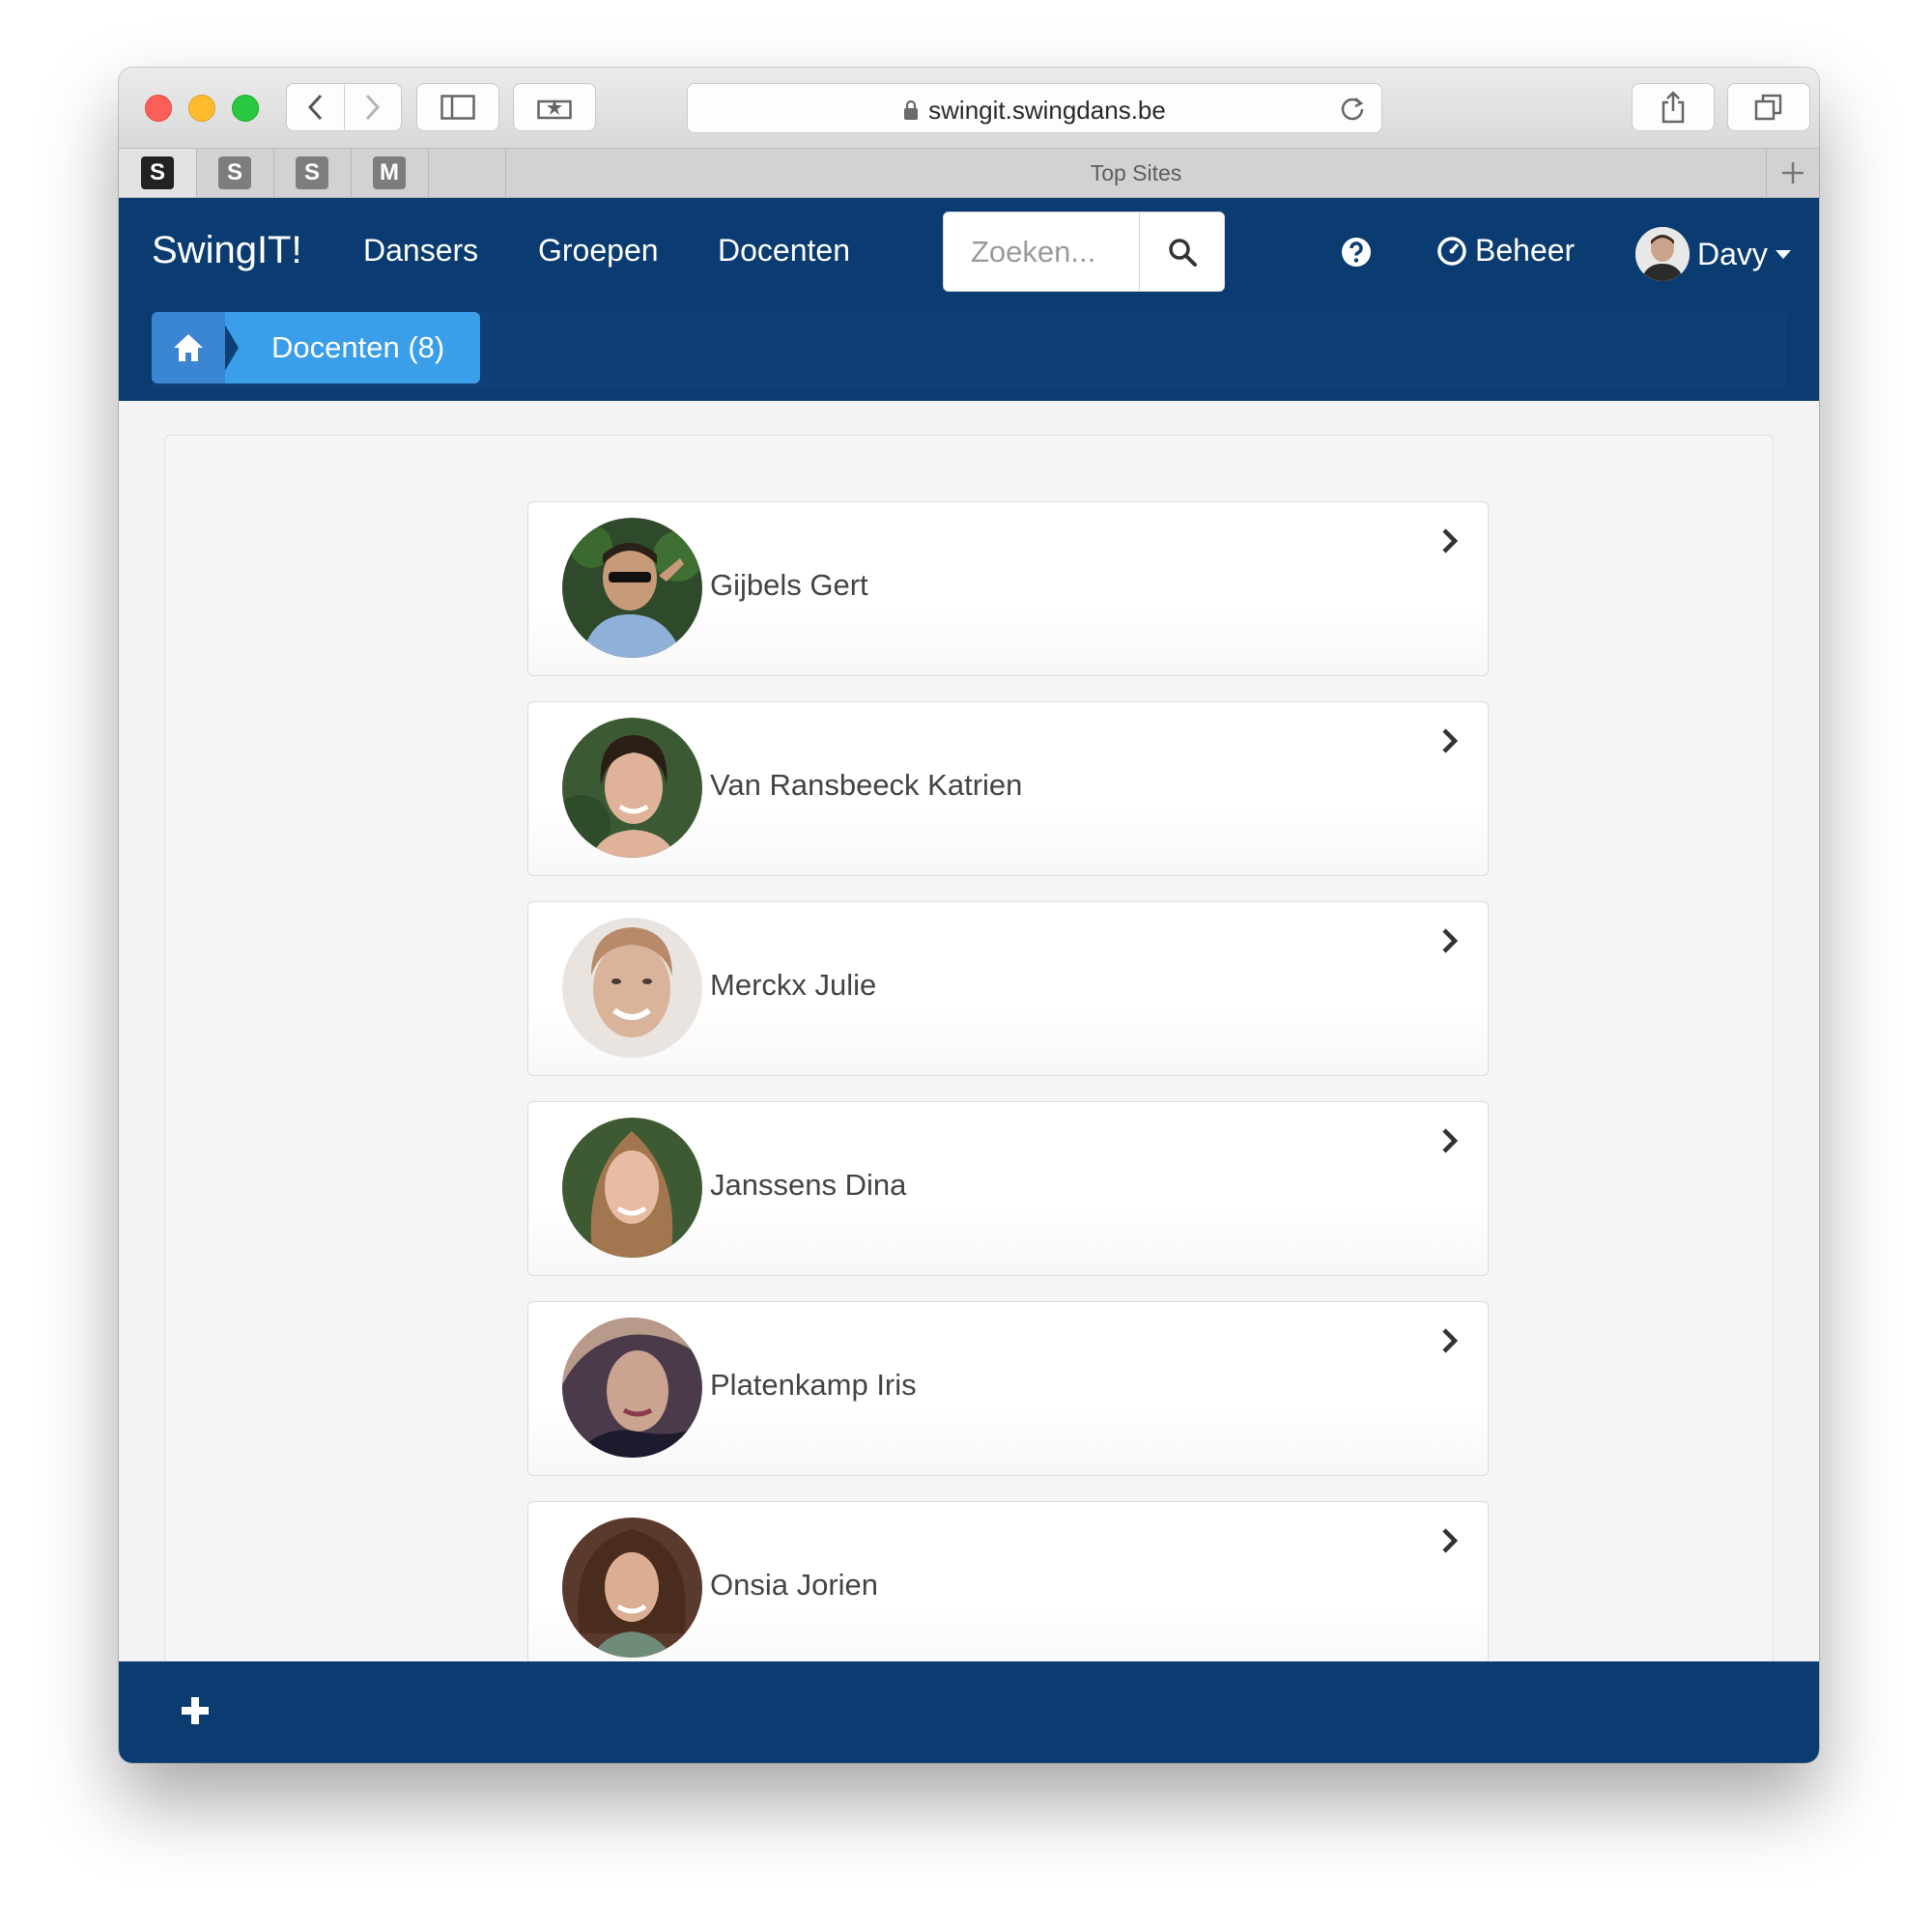 The image size is (1932, 1929). What do you see at coordinates (813, 1385) in the screenshot?
I see `teacher-name: Platenkamp Iris` at bounding box center [813, 1385].